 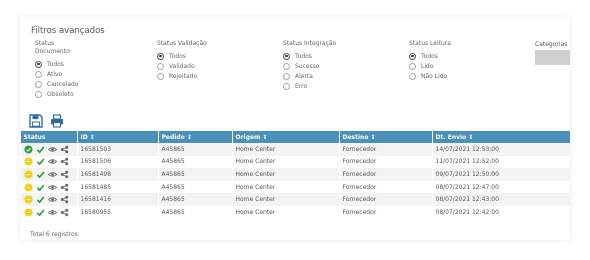 I want to click on cell-dt-envio: 11/07/2021 12:52:00, so click(x=500, y=162).